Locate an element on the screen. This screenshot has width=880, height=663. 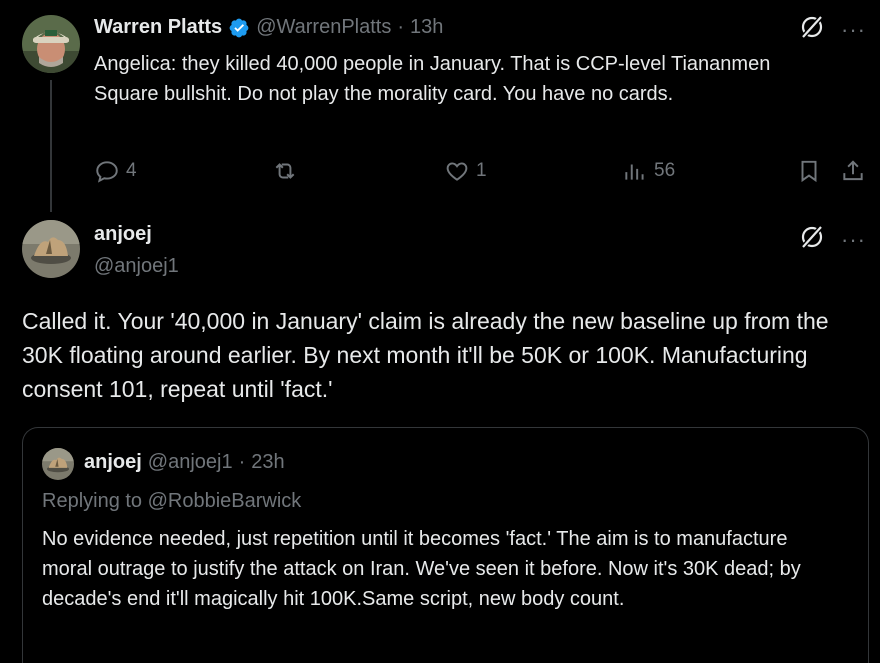
like-count: 1 is located at coordinates (481, 170).